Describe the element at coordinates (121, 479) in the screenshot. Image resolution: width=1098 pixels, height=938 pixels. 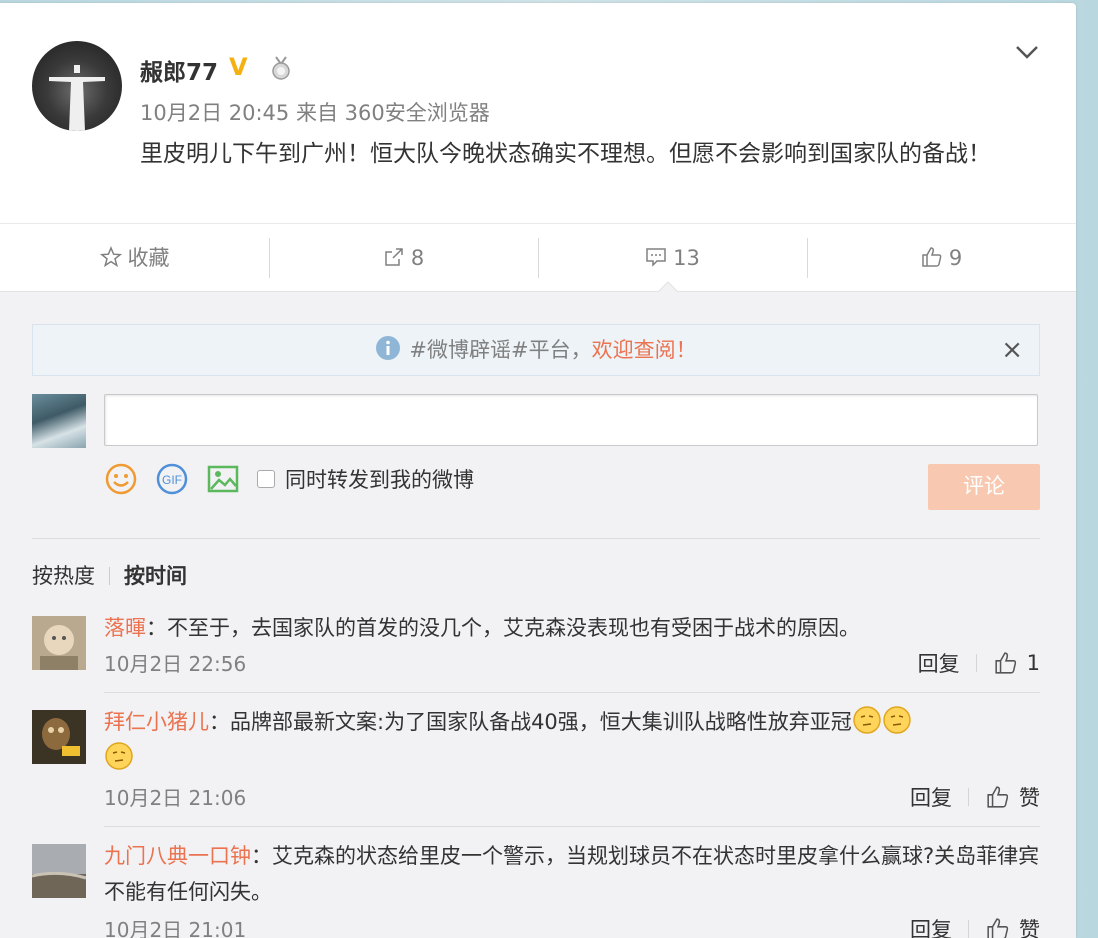
I see `emoji-icon` at that location.